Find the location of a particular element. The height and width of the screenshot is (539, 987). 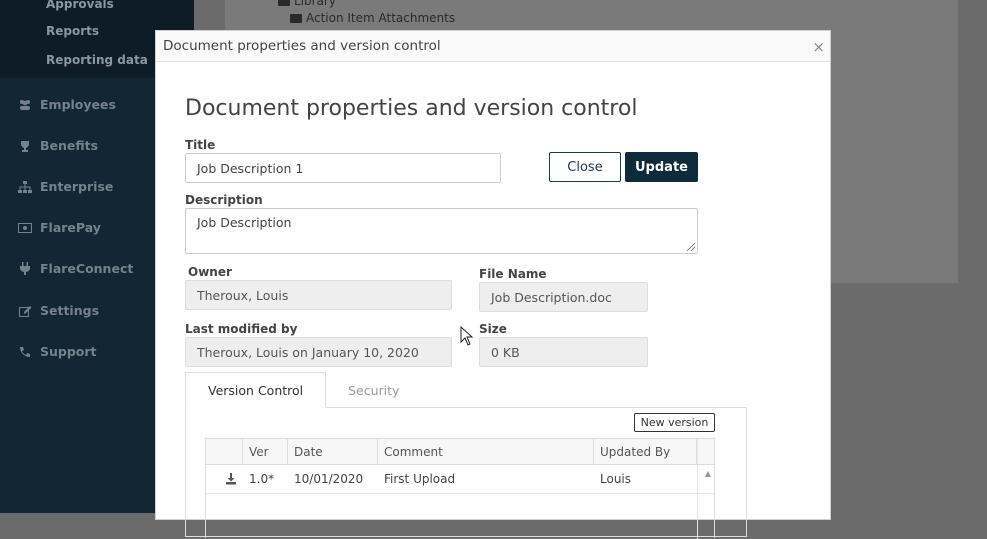

sidebar-item-label: Support is located at coordinates (68, 351).